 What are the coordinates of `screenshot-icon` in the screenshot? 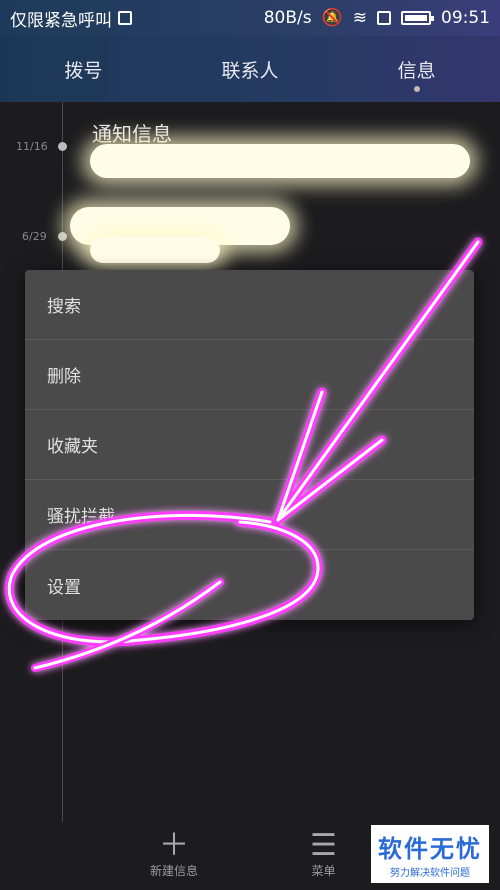 It's located at (125, 18).